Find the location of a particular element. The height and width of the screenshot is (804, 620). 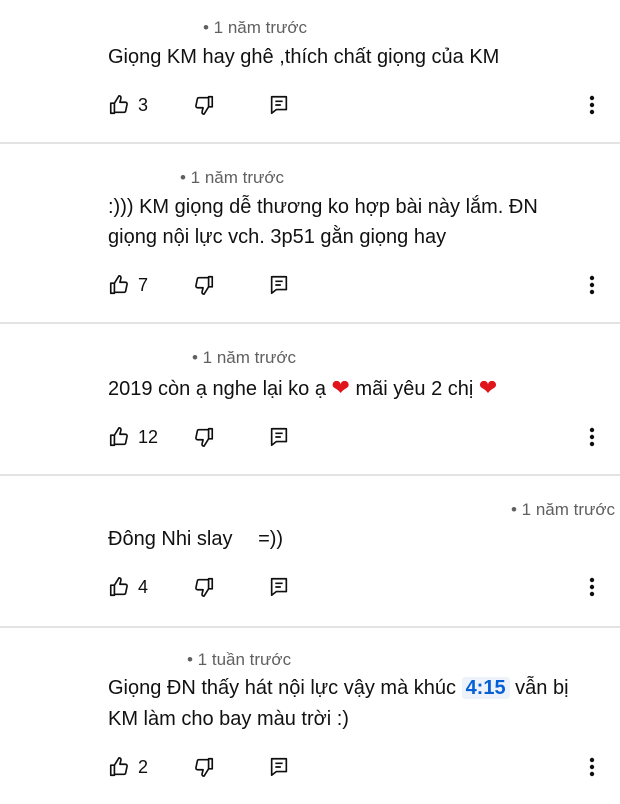

comment-text-line2: KM làm cho bay màu trời :) is located at coordinates (228, 719).